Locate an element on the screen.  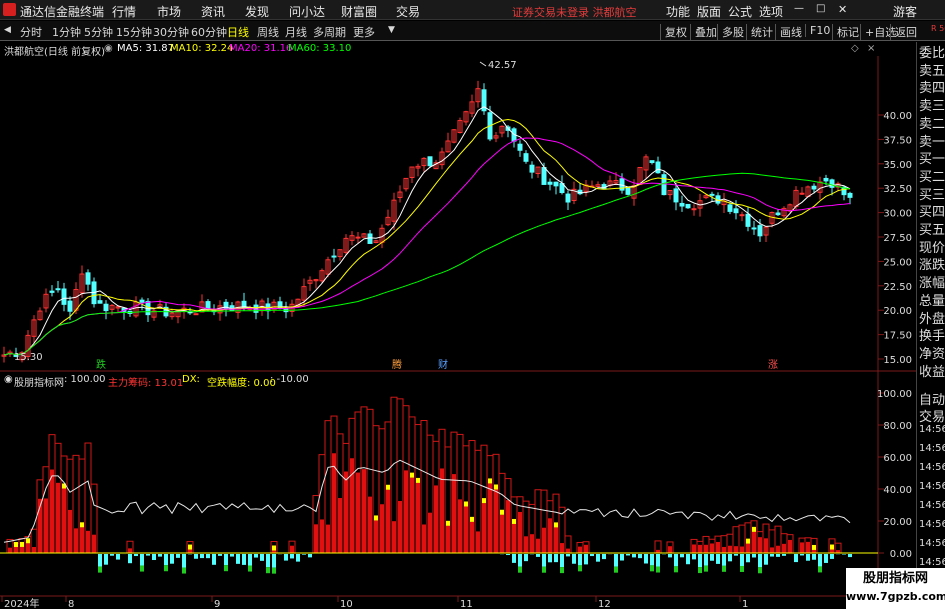
price-tick-label: 35.00 is located at coordinates (897, 165).